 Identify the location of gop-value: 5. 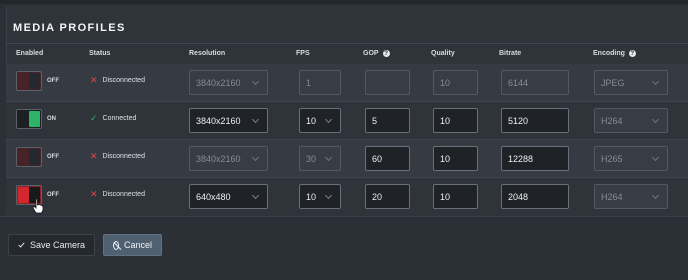
(375, 120).